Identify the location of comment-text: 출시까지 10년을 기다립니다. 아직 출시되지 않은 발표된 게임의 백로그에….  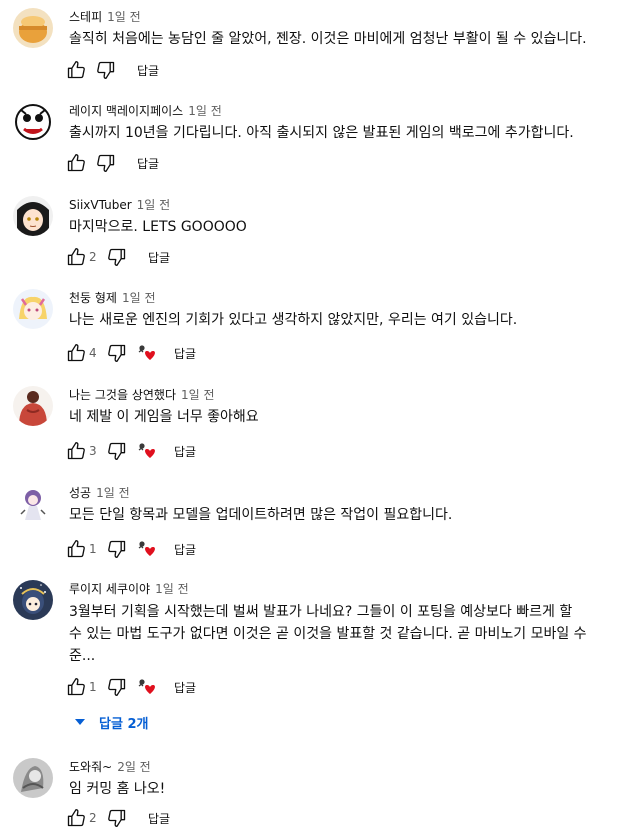
(341, 133).